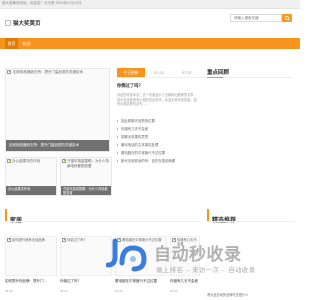 Image resolution: width=320 pixels, height=300 pixels. Describe the element at coordinates (150, 4) in the screenshot. I see `top-info-bar: 猫大奖黄页网站，欢迎您！今天是 2024年07月12日` at that location.